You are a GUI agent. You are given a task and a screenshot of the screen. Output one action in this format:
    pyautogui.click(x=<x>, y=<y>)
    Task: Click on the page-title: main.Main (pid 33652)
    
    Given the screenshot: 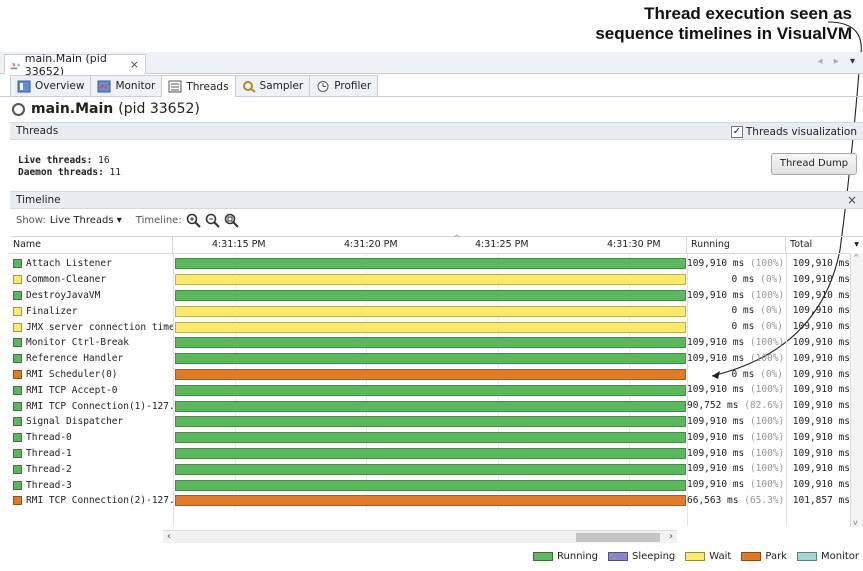 What is the action you would take?
    pyautogui.click(x=106, y=109)
    